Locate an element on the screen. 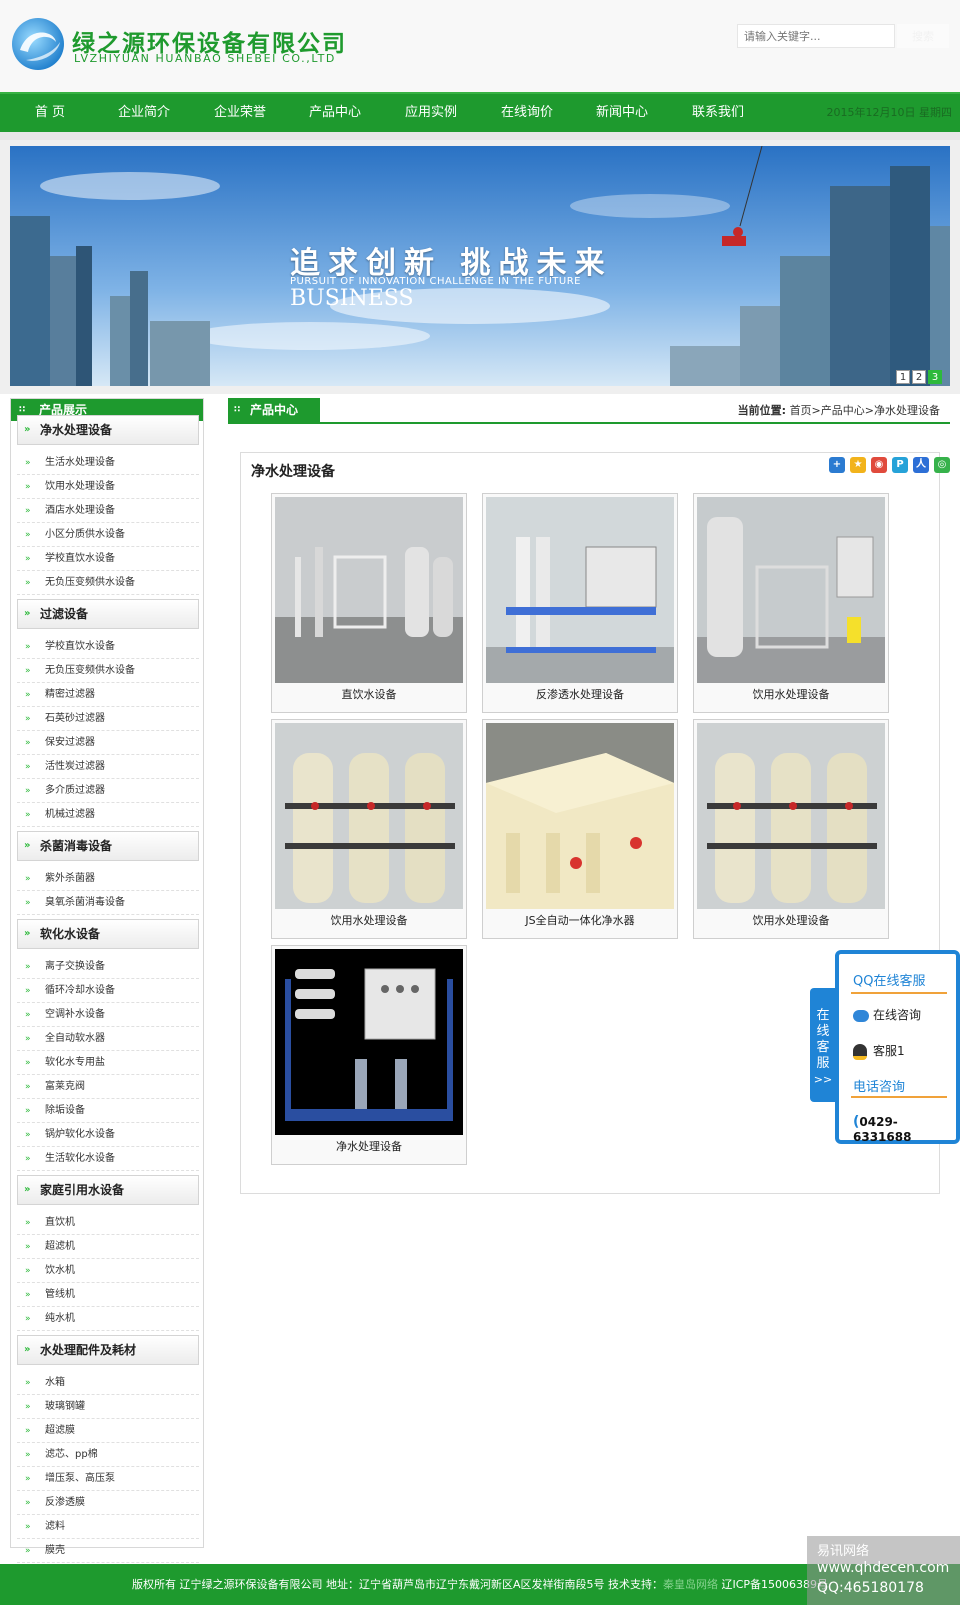 The image size is (960, 1605). sidebar-item: » 保安过滤器 is located at coordinates (108, 743).